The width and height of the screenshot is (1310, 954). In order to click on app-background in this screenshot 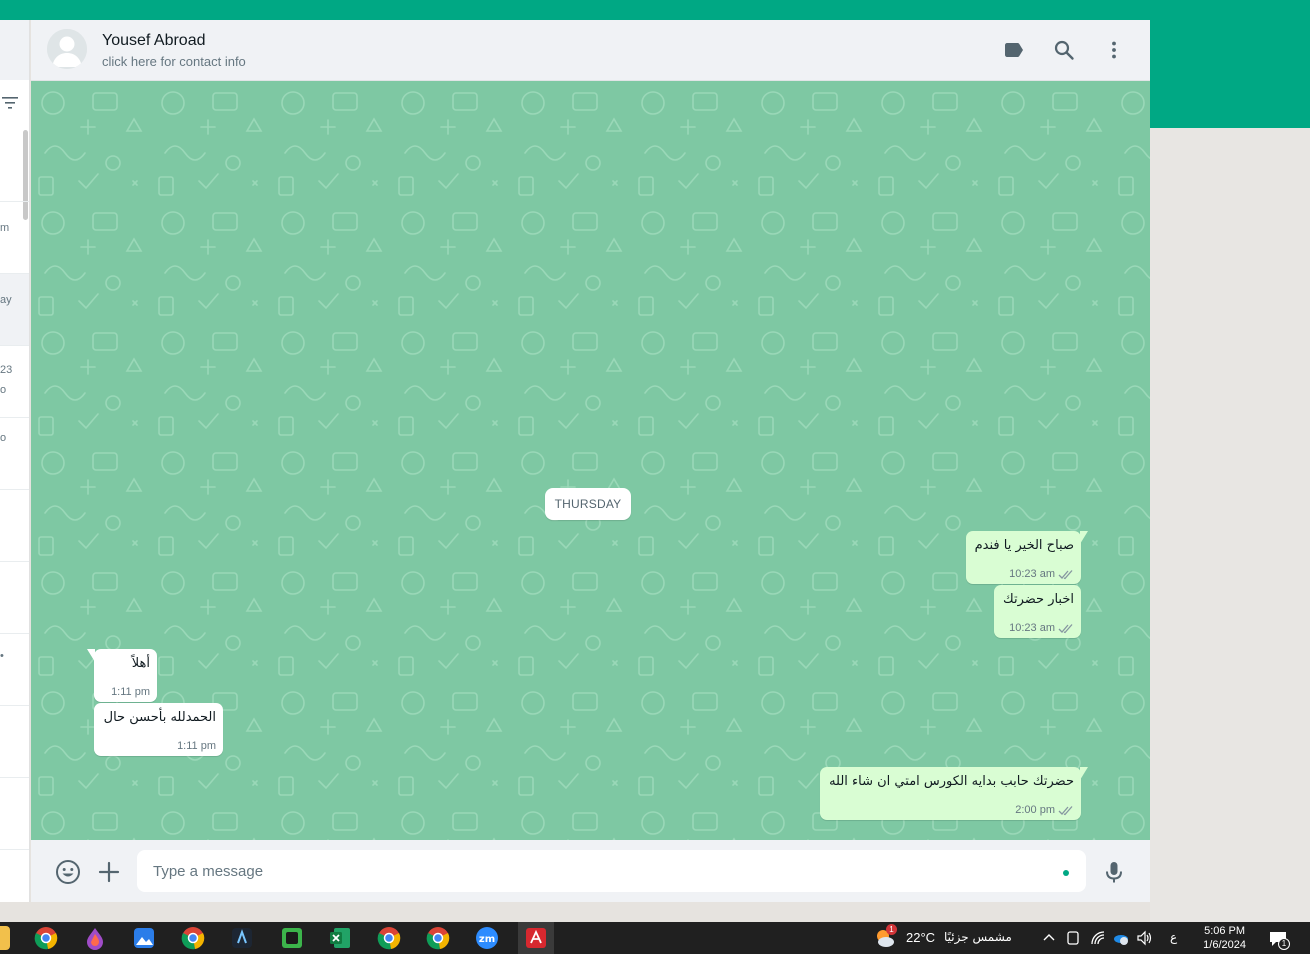, I will do `click(1230, 525)`.